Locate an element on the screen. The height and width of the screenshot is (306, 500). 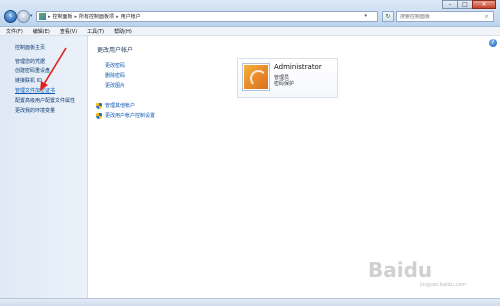
manage-other-accounts-link: 管理其他帐户 is located at coordinates (115, 105).